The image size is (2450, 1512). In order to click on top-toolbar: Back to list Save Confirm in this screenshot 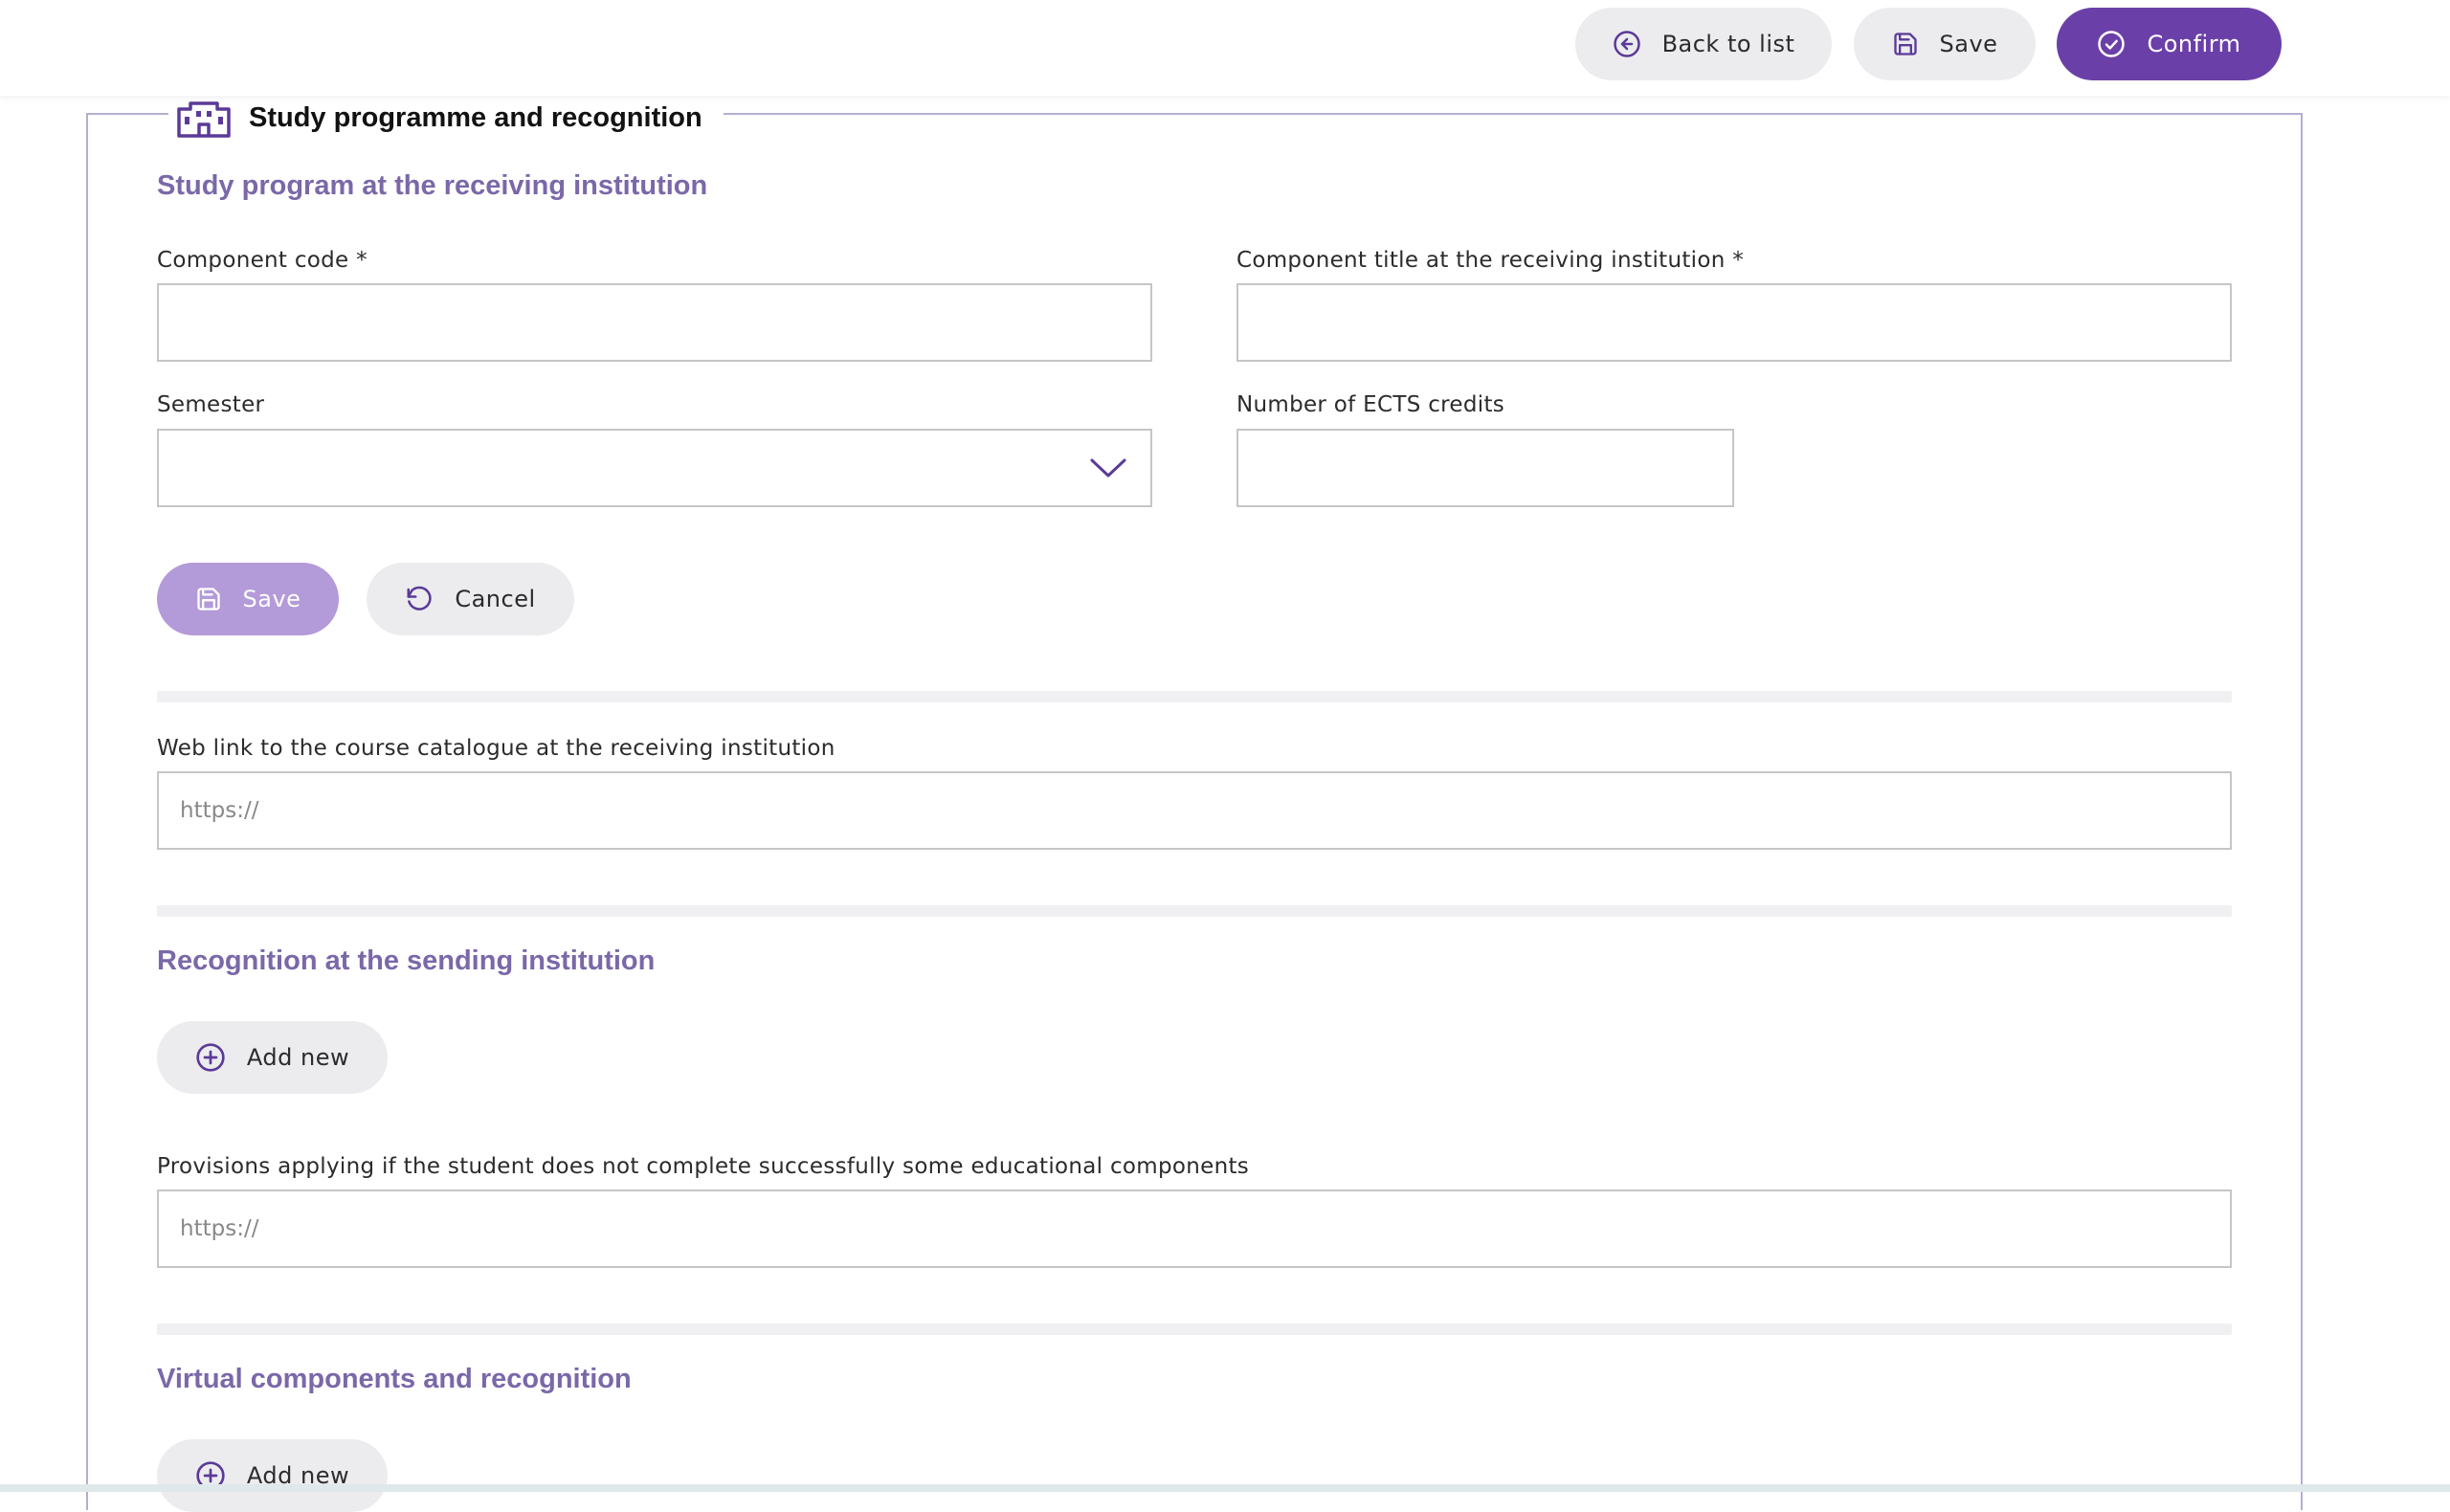, I will do `click(1225, 48)`.